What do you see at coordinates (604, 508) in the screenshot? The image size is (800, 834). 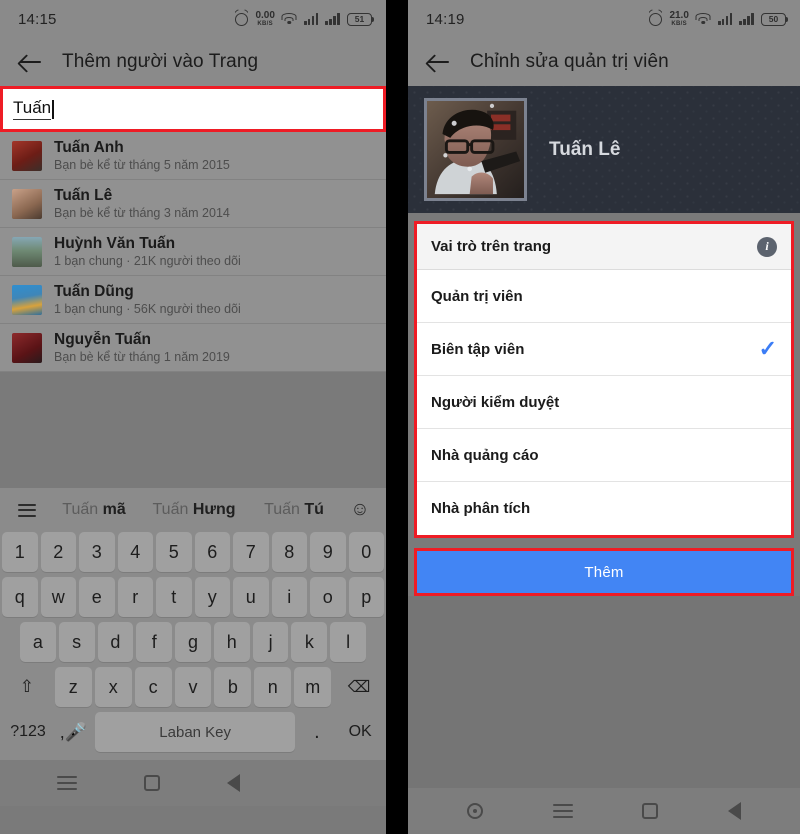 I see `role-option-analyst: Nhà phân tích` at bounding box center [604, 508].